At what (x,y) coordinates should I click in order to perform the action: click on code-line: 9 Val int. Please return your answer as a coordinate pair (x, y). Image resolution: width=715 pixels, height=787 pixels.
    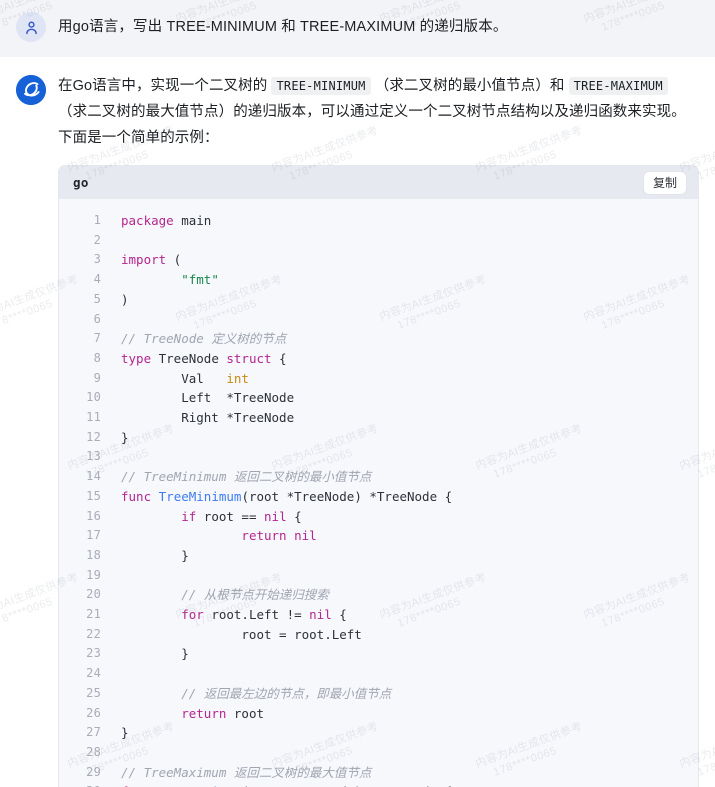
    Looking at the image, I should click on (378, 379).